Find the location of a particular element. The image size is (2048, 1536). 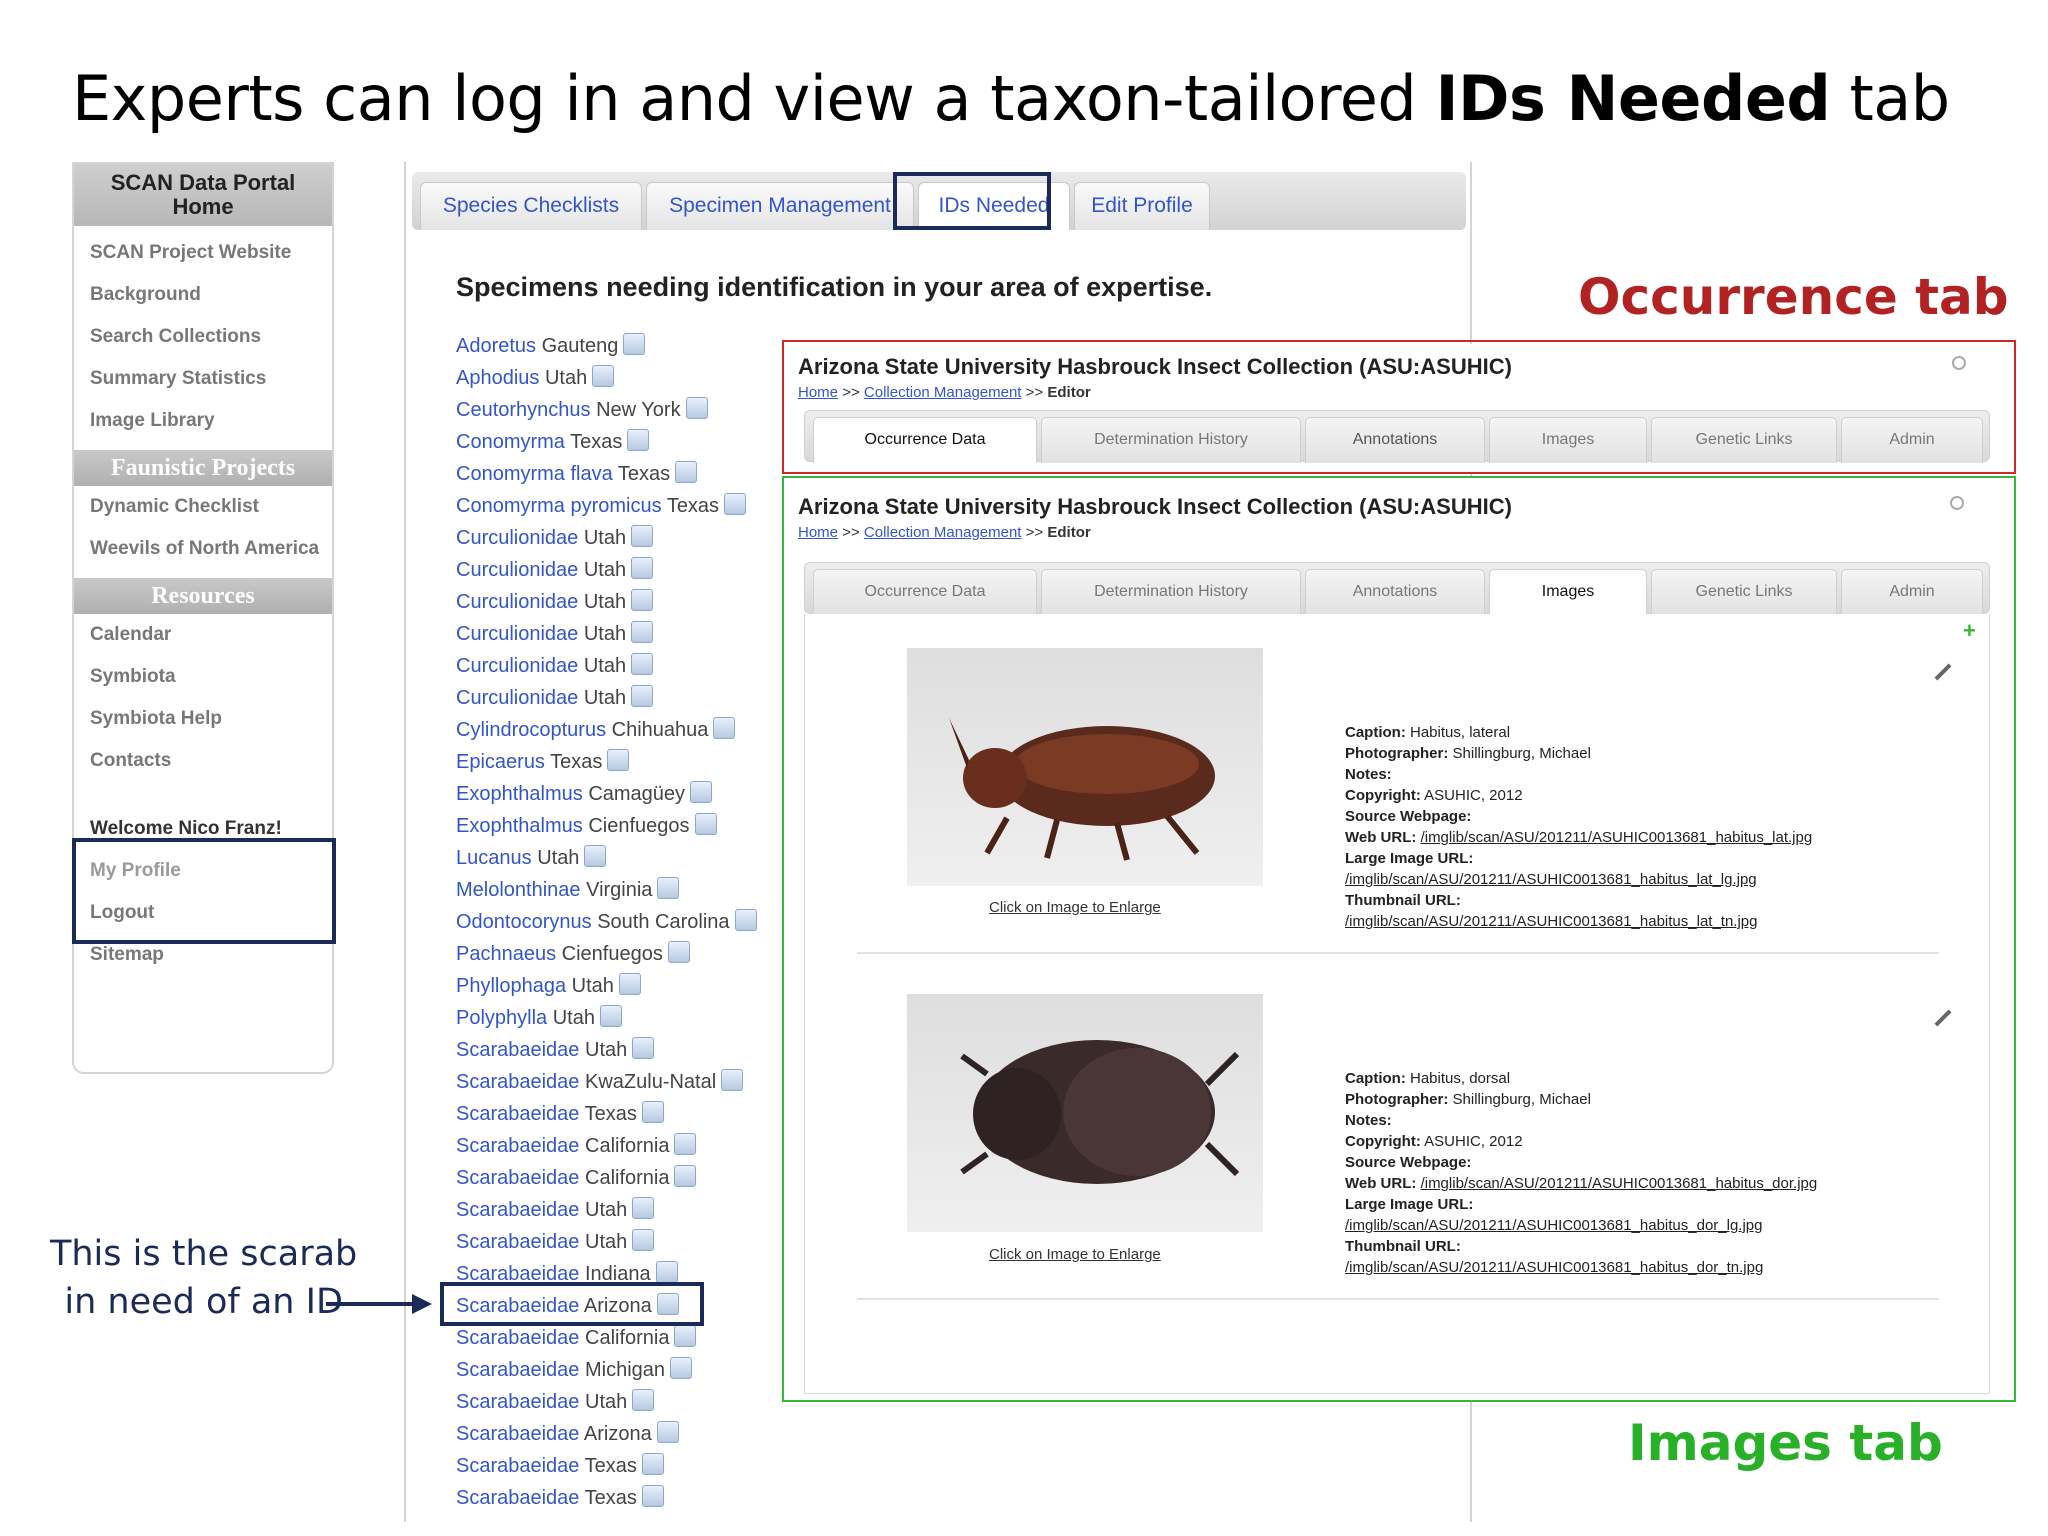

specimen-list-item: Ceutorhynchus New York is located at coordinates (606, 410).